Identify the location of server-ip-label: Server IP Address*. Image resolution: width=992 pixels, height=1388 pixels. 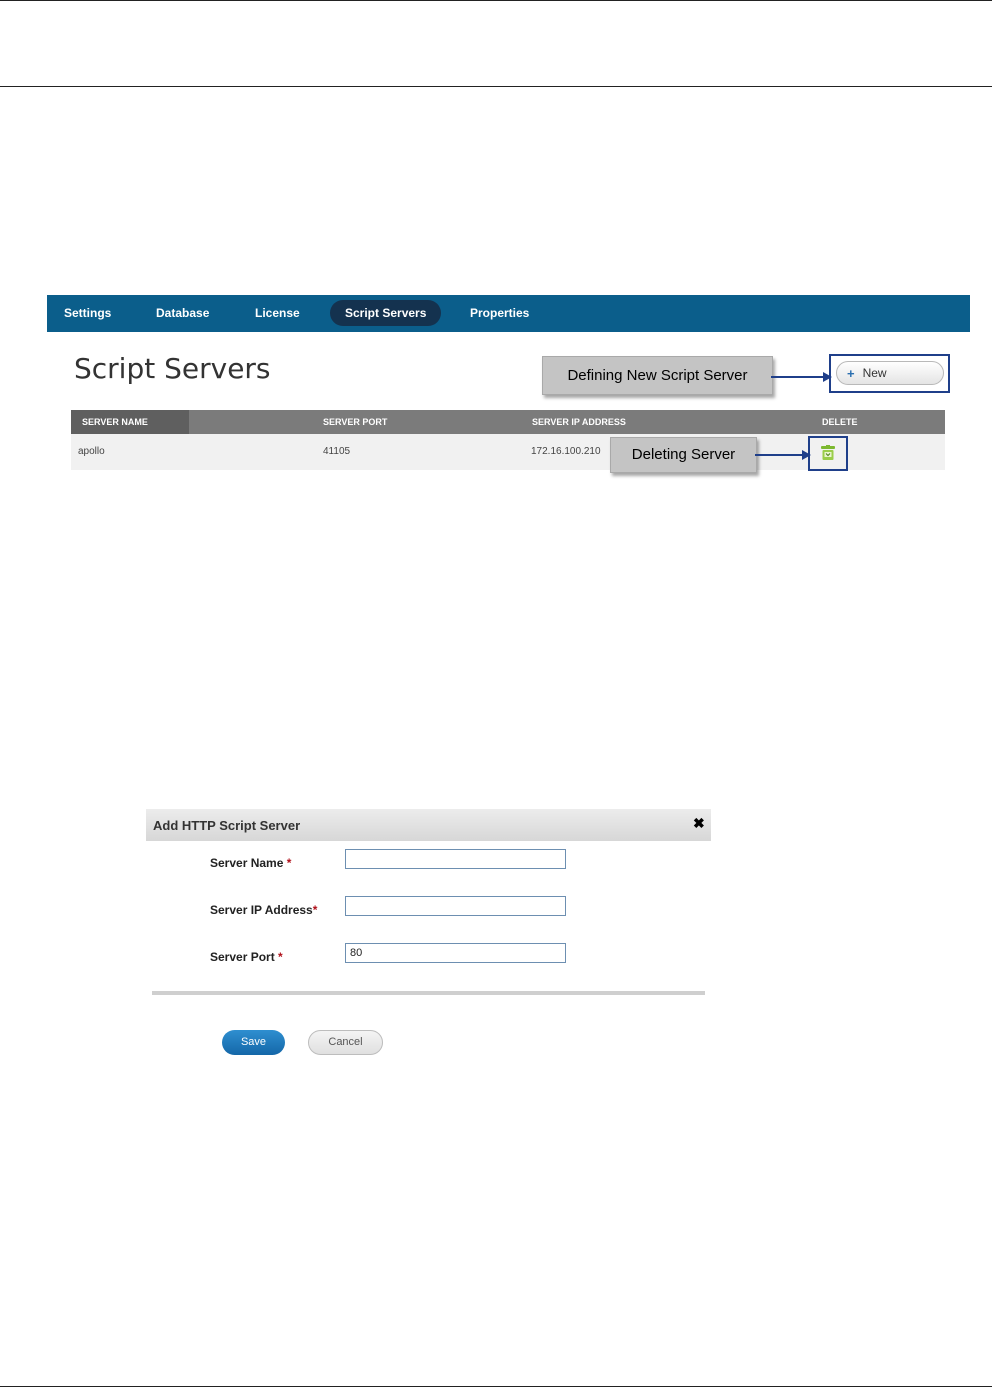
(264, 910).